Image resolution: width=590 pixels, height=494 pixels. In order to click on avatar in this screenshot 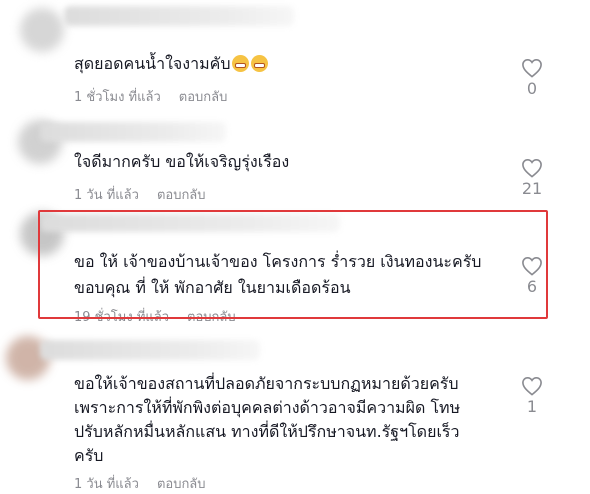, I will do `click(42, 30)`.